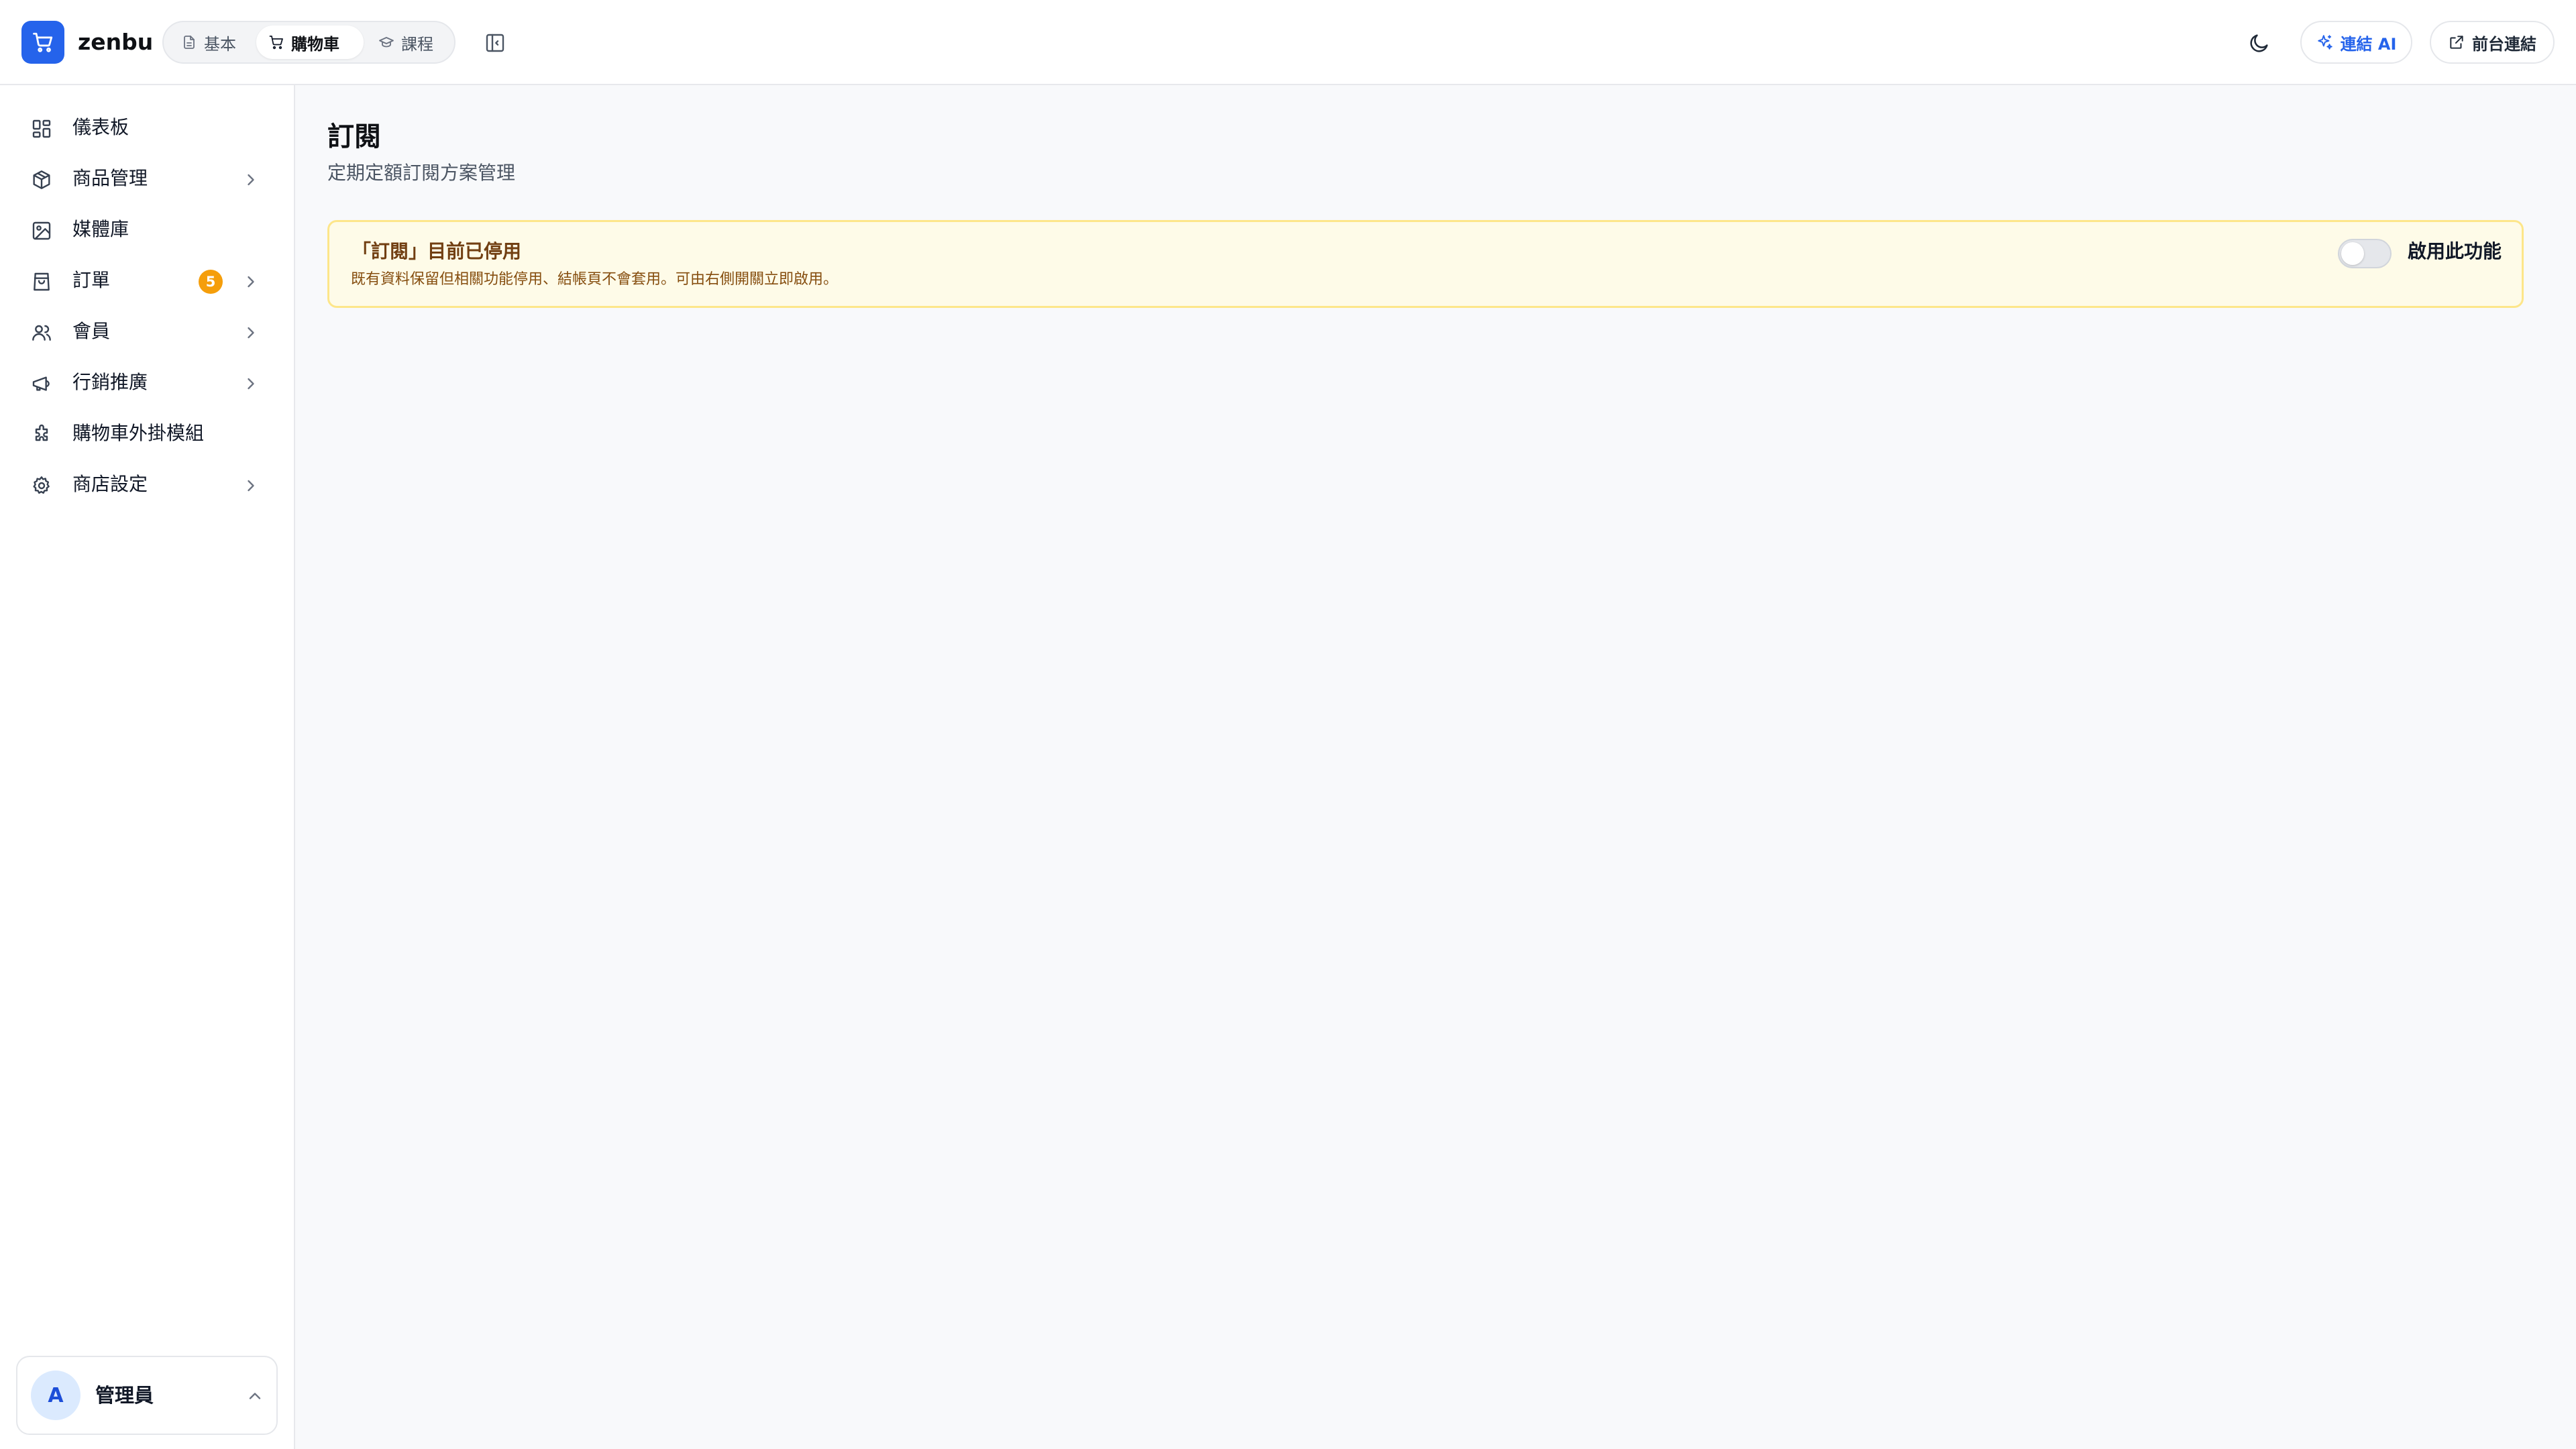 The height and width of the screenshot is (1449, 2576). I want to click on sidebar-item-products: 商品管理, so click(144, 178).